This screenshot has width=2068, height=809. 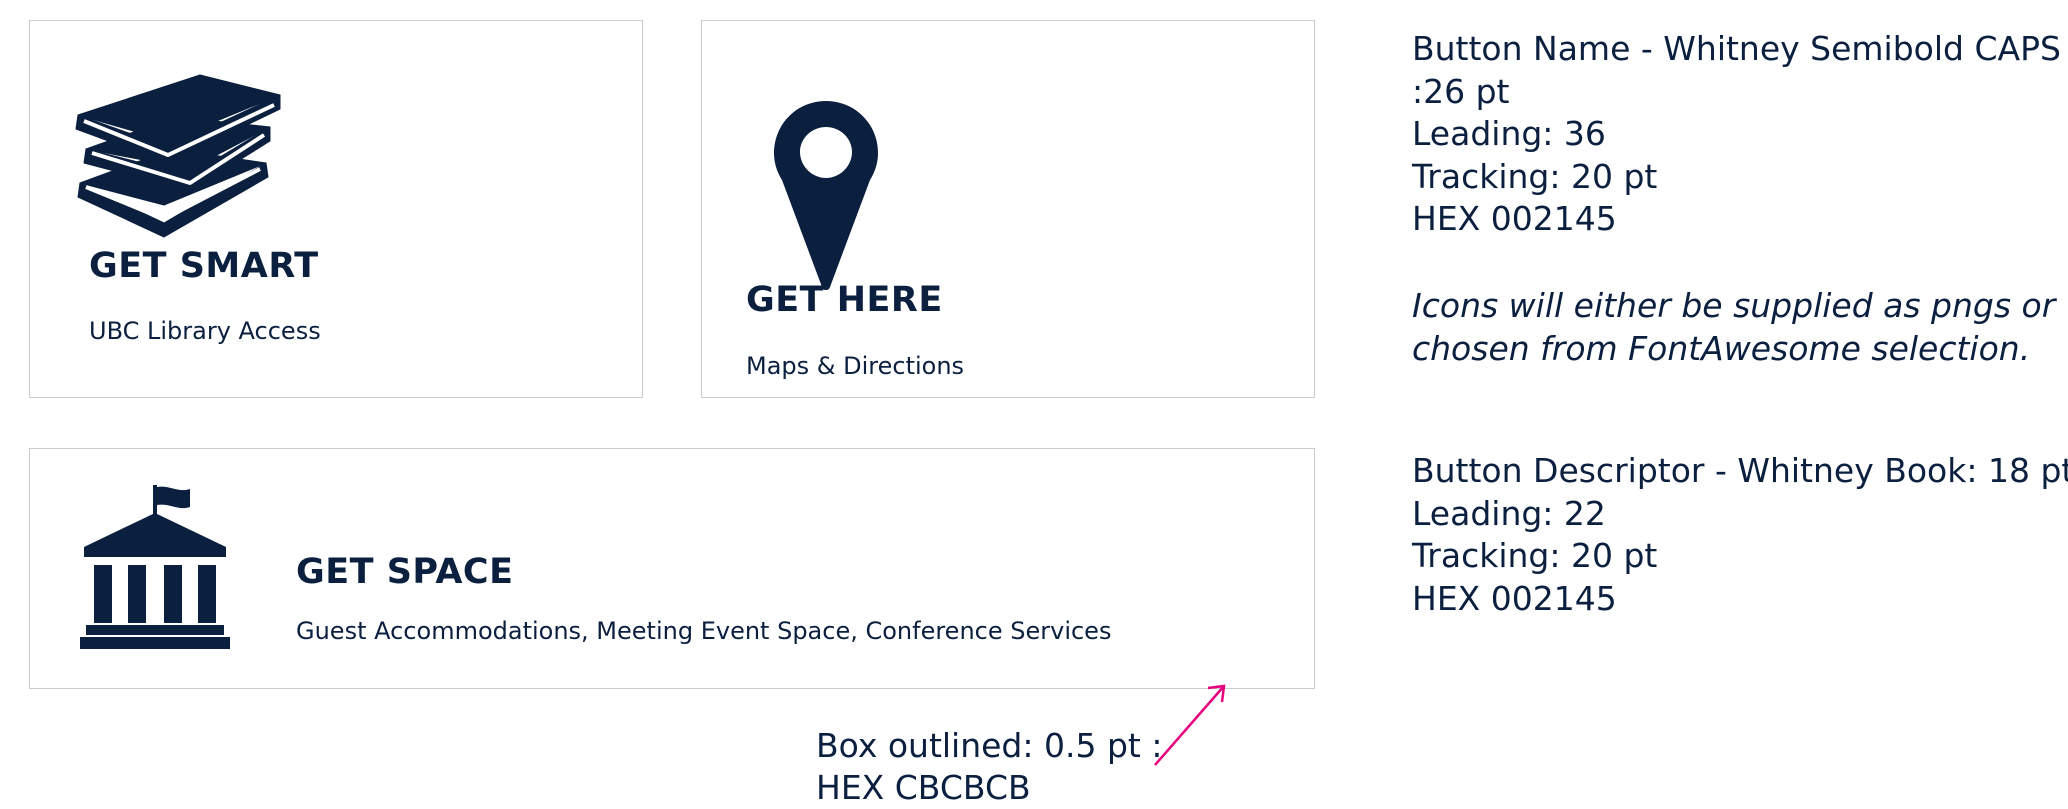 What do you see at coordinates (989, 745) in the screenshot?
I see `note-line: Box outlined: 0.5 pt :` at bounding box center [989, 745].